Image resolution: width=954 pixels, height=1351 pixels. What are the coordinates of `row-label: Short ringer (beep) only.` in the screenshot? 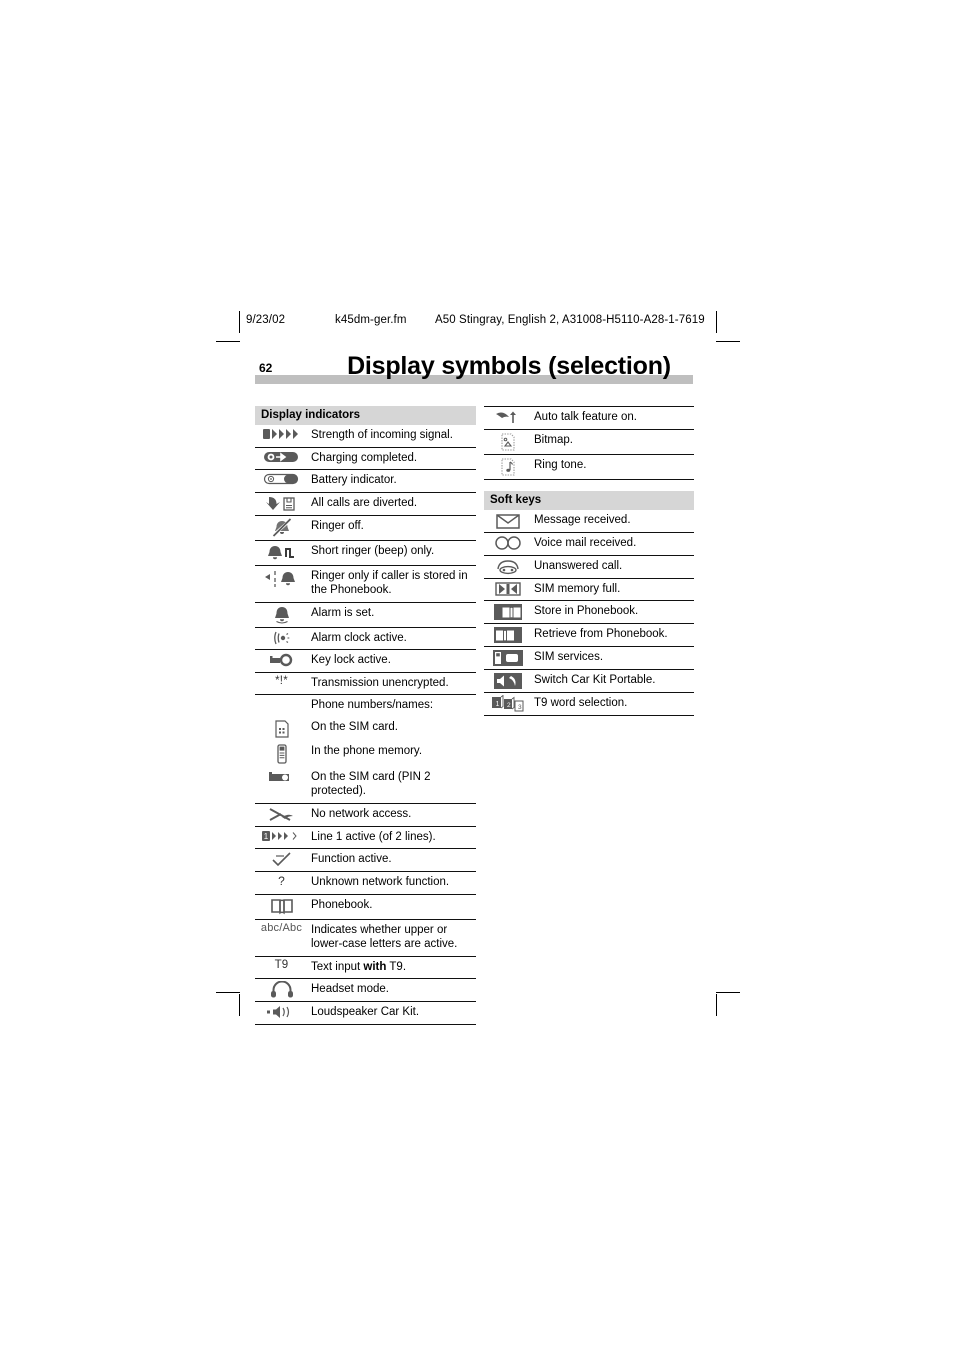 It's located at (373, 550).